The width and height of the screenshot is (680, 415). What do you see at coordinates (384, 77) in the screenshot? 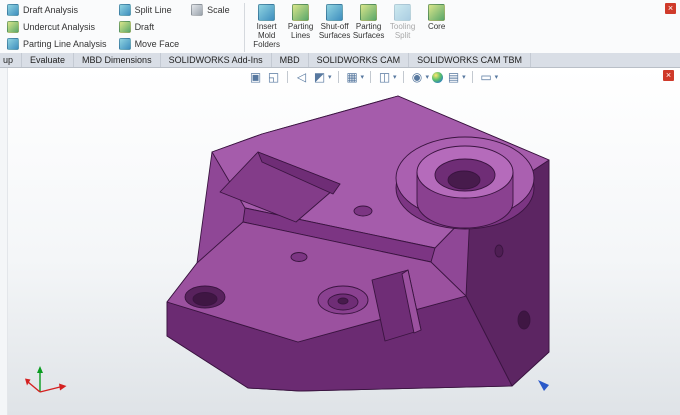
I see `display-style-icon: ◫` at bounding box center [384, 77].